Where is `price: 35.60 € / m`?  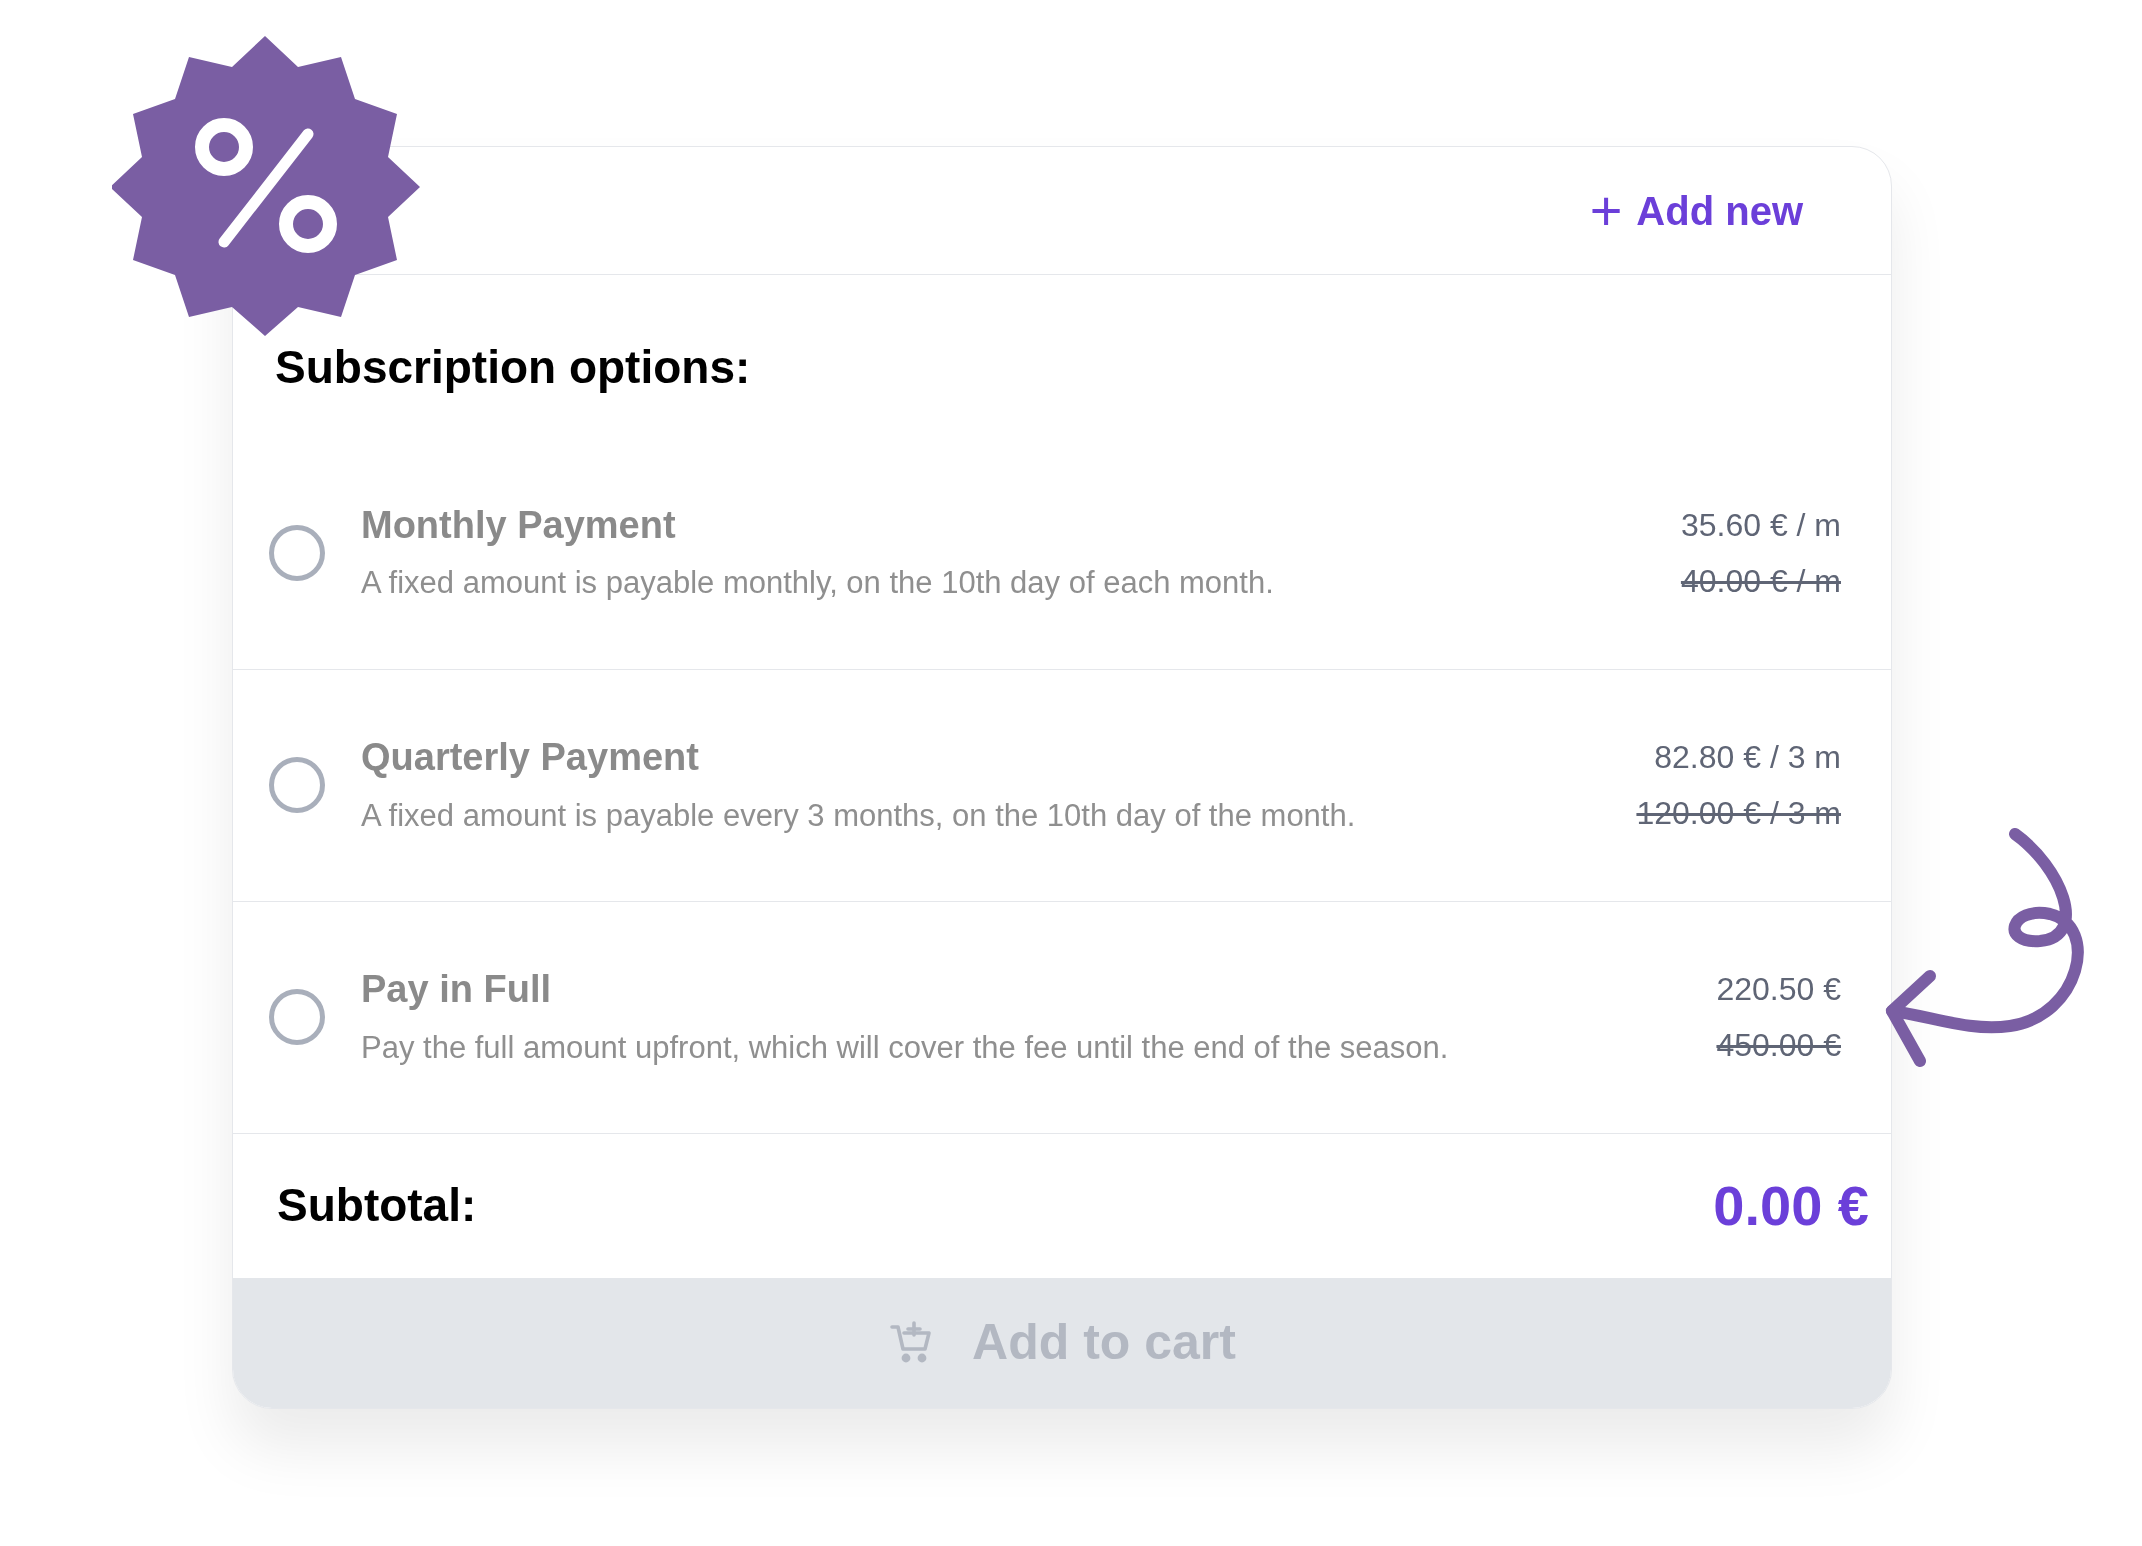
price: 35.60 € / m is located at coordinates (1760, 525).